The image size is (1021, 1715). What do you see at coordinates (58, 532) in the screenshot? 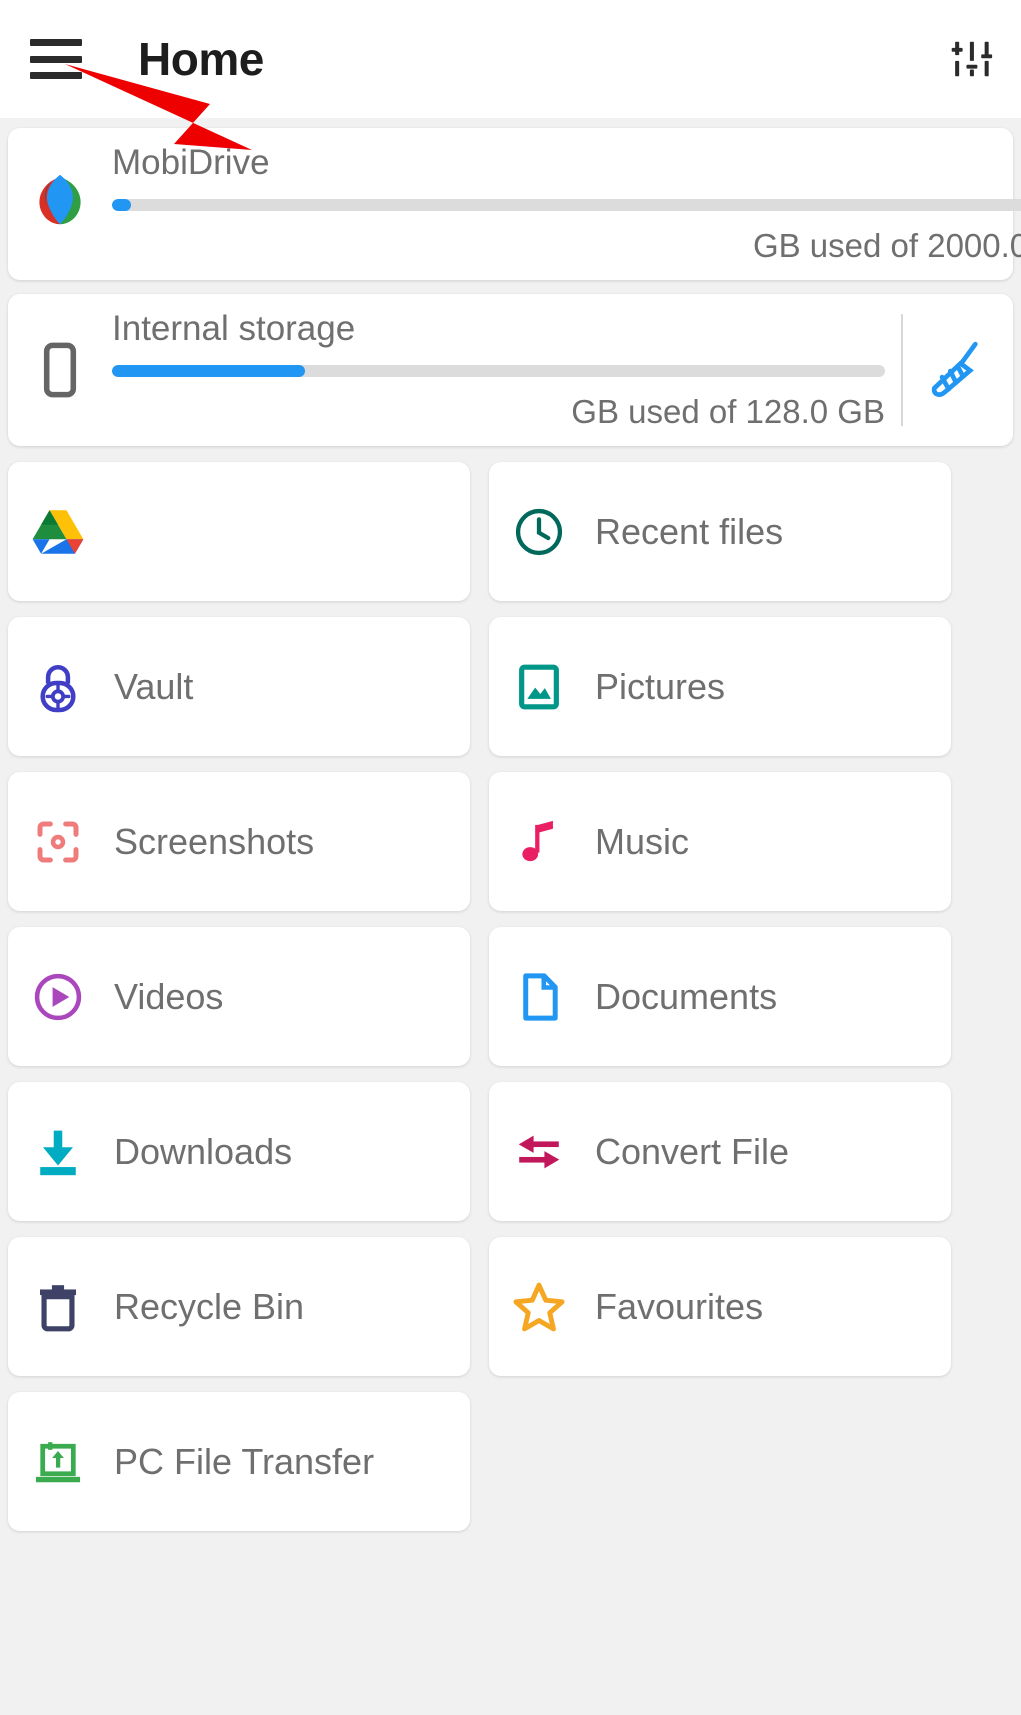
I see `google-drive-icon` at bounding box center [58, 532].